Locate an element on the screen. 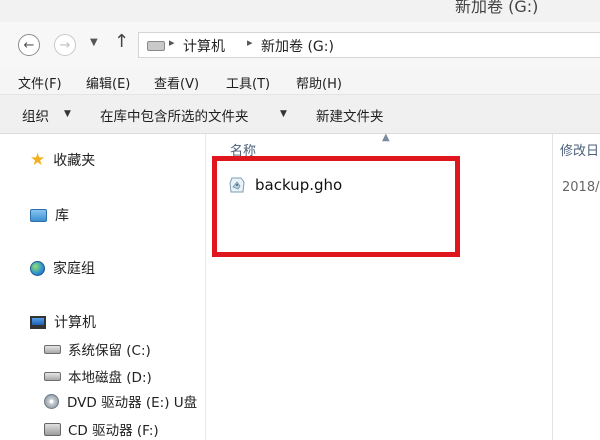  column-divider is located at coordinates (552, 287).